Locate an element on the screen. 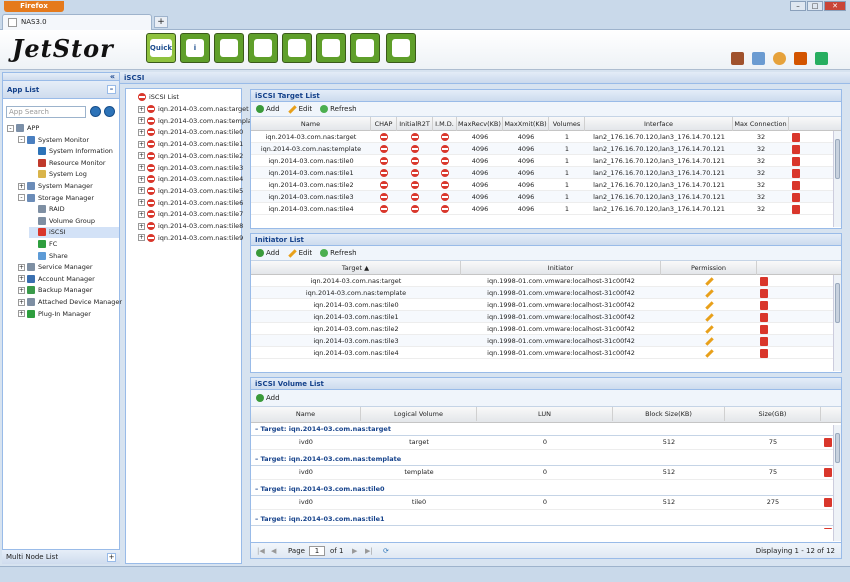  column-header: MaxXmit(KB) is located at coordinates (526, 124).